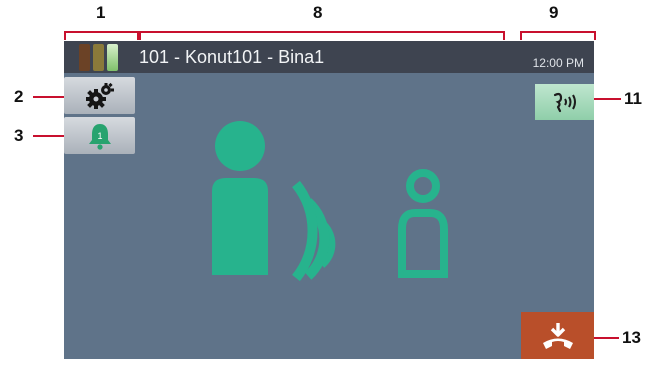 This screenshot has width=662, height=365. I want to click on callout-2: 2, so click(19, 96).